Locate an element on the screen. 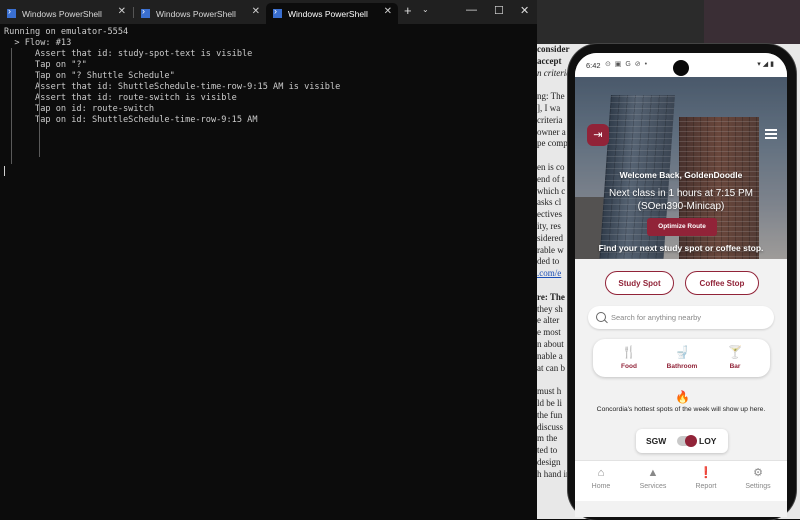  nav-label: Services is located at coordinates (653, 486).